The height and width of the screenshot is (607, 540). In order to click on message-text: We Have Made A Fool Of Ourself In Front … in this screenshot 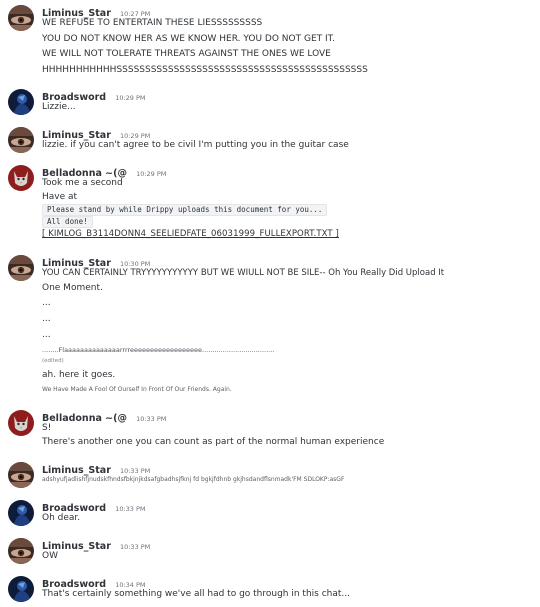, I will do `click(137, 389)`.